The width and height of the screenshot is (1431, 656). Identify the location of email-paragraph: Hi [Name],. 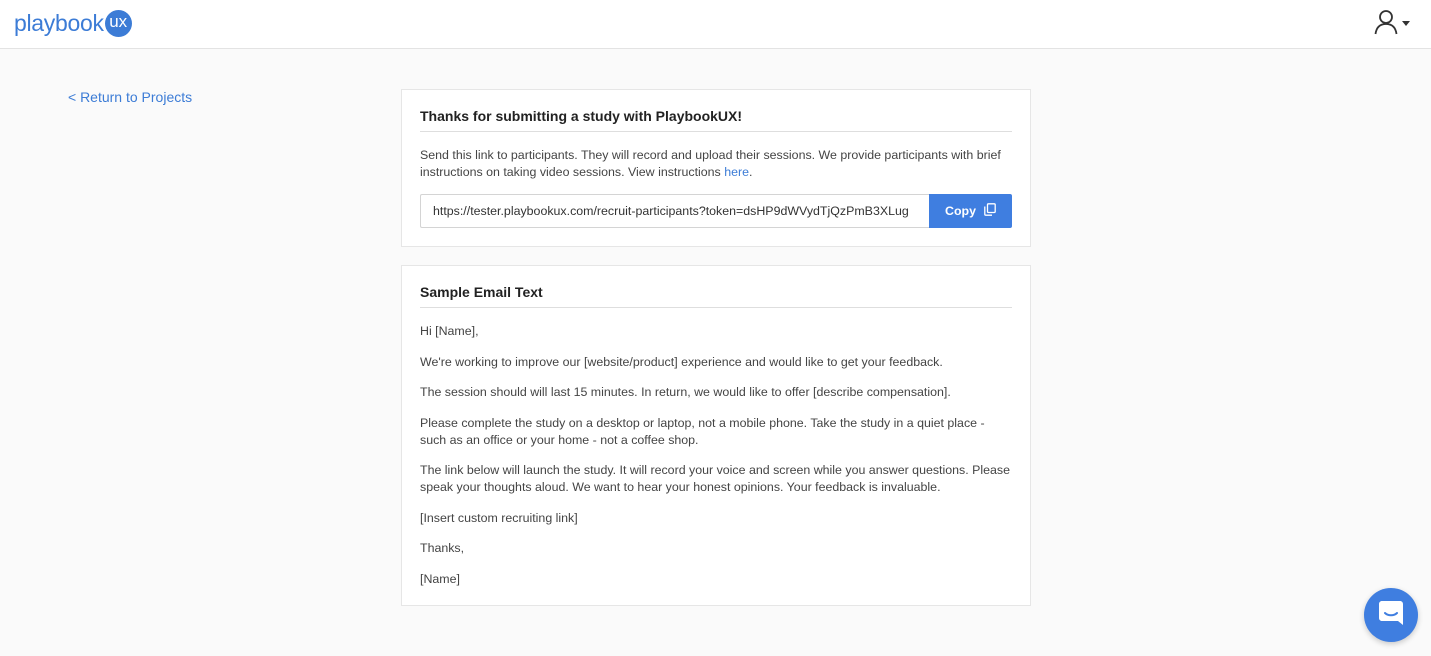
(449, 331).